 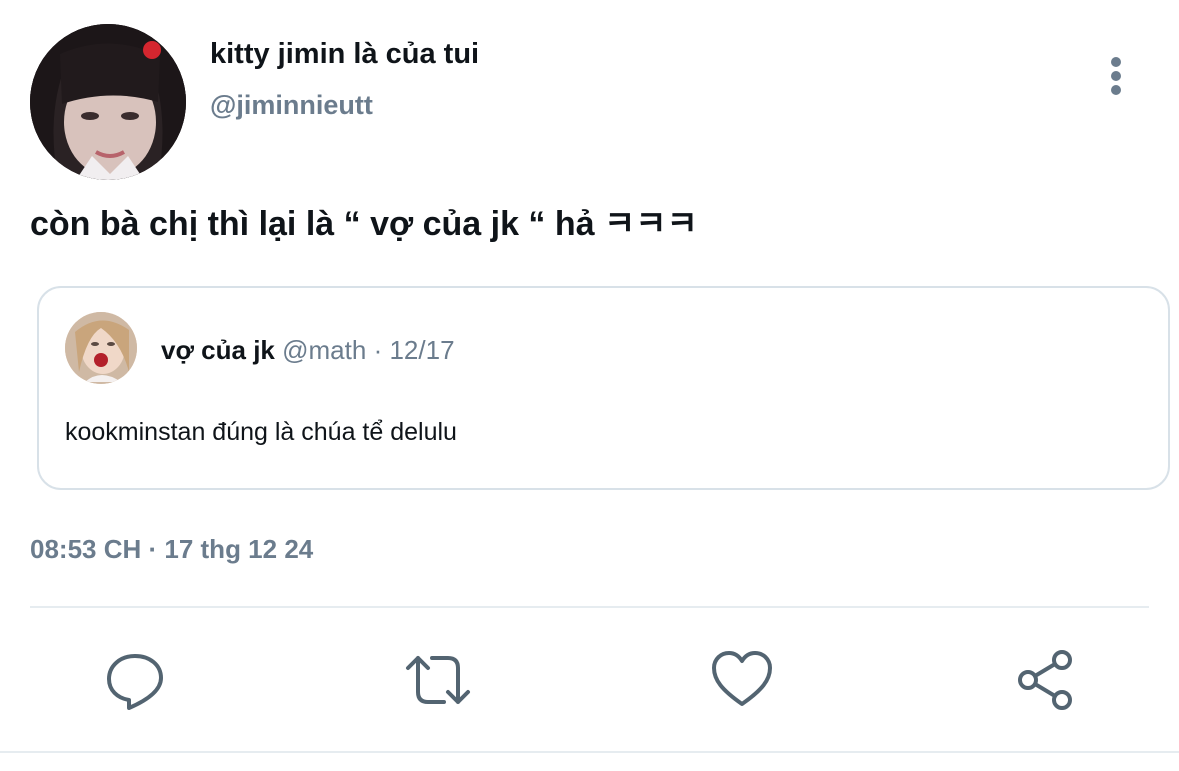 I want to click on retweet-button, so click(x=437, y=680).